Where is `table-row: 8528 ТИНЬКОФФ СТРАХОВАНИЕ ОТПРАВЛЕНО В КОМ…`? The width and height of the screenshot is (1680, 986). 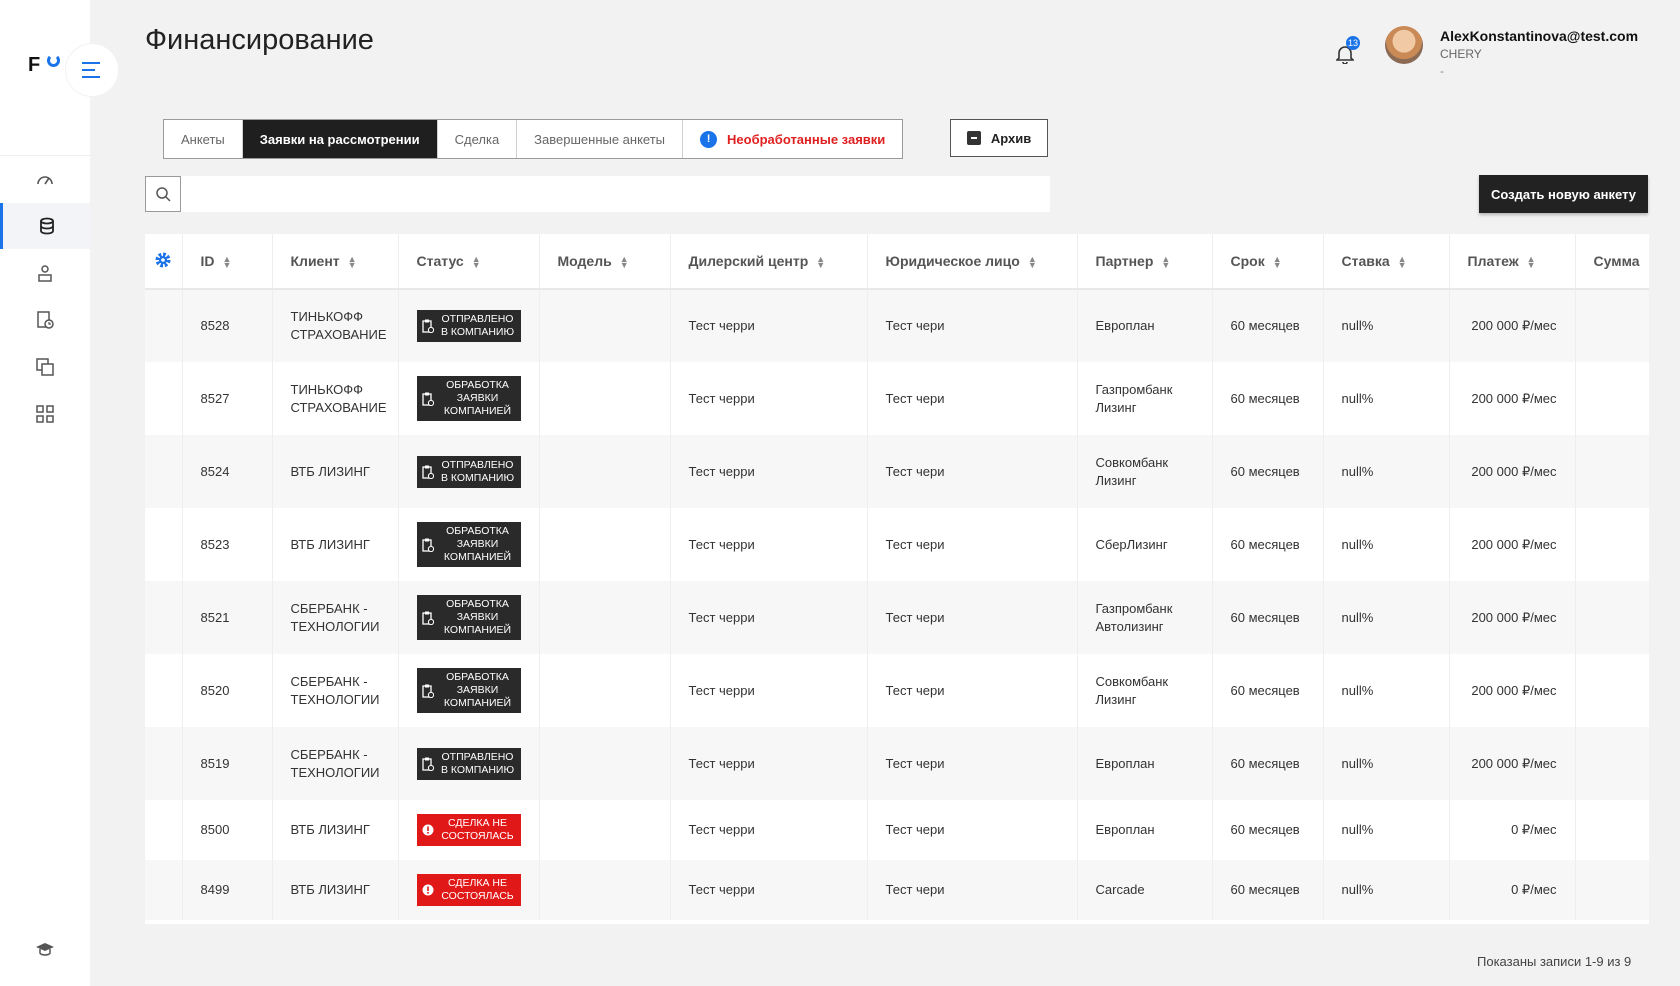 table-row: 8528 ТИНЬКОФФ СТРАХОВАНИЕ ОТПРАВЛЕНО В КОМ… is located at coordinates (897, 325).